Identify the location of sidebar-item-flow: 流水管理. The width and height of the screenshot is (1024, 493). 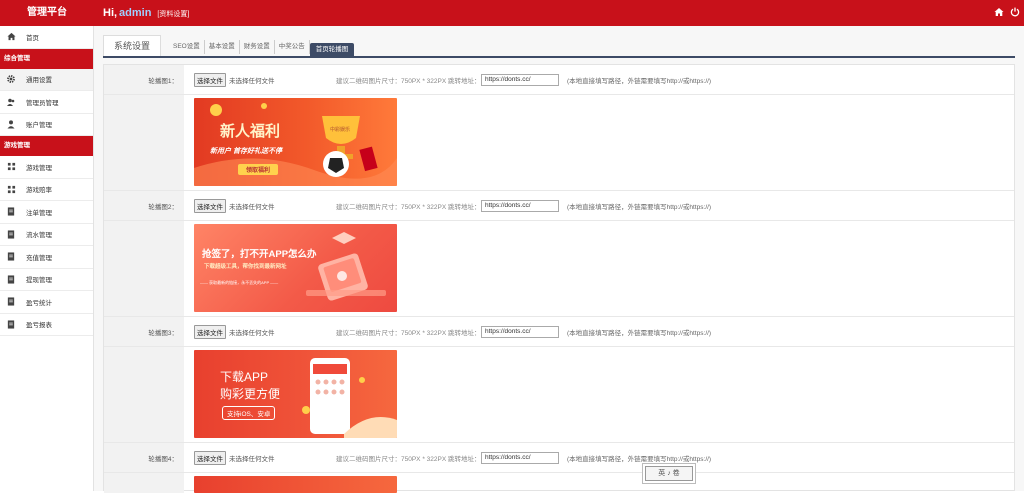
(46, 235).